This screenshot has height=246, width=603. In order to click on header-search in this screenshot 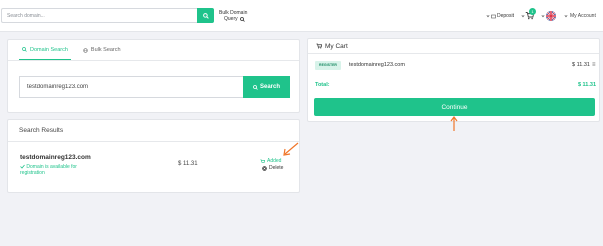, I will do `click(107, 15)`.